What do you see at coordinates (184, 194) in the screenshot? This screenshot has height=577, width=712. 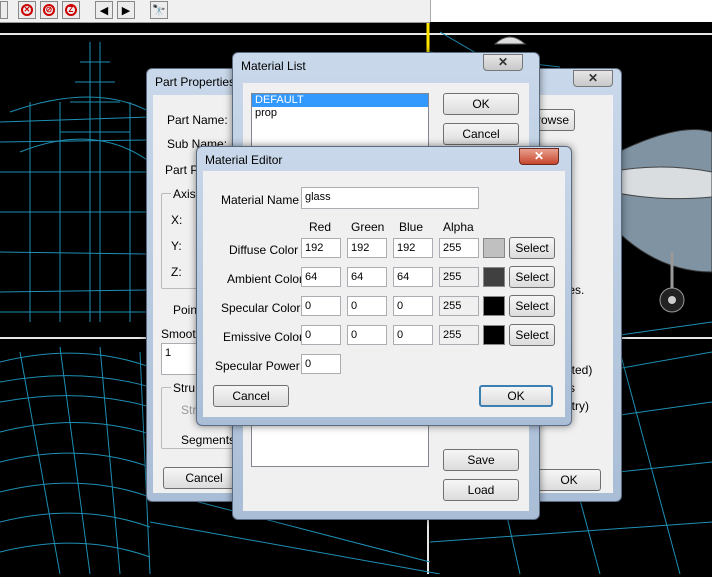 I see `axis-label: Axis` at bounding box center [184, 194].